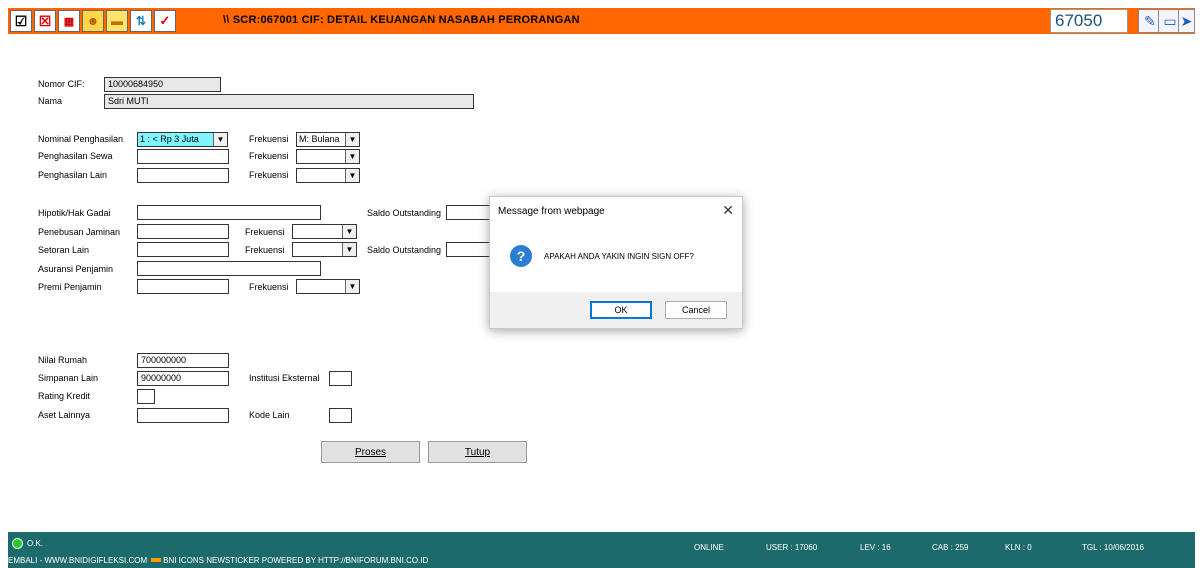 This screenshot has width=1203, height=568. I want to click on frekuensi-select-1: M: Bulana ▼, so click(328, 139).